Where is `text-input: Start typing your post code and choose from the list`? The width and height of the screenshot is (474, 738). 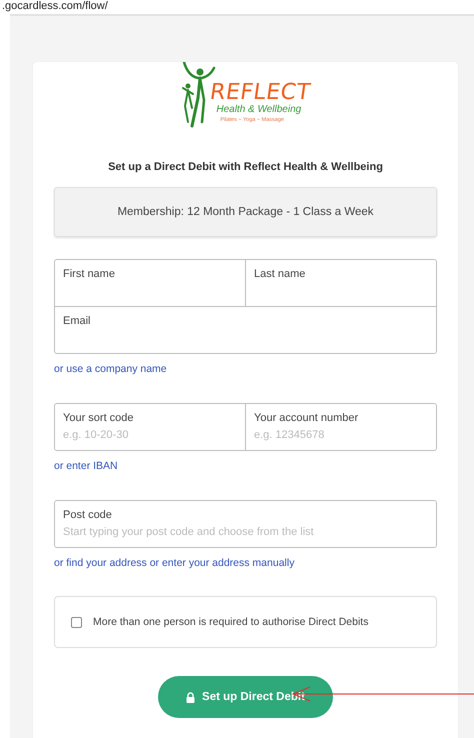 text-input: Start typing your post code and choose from the list is located at coordinates (245, 532).